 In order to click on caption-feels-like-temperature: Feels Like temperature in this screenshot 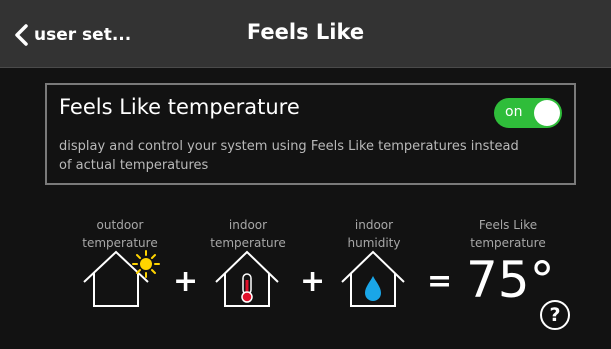, I will do `click(508, 234)`.